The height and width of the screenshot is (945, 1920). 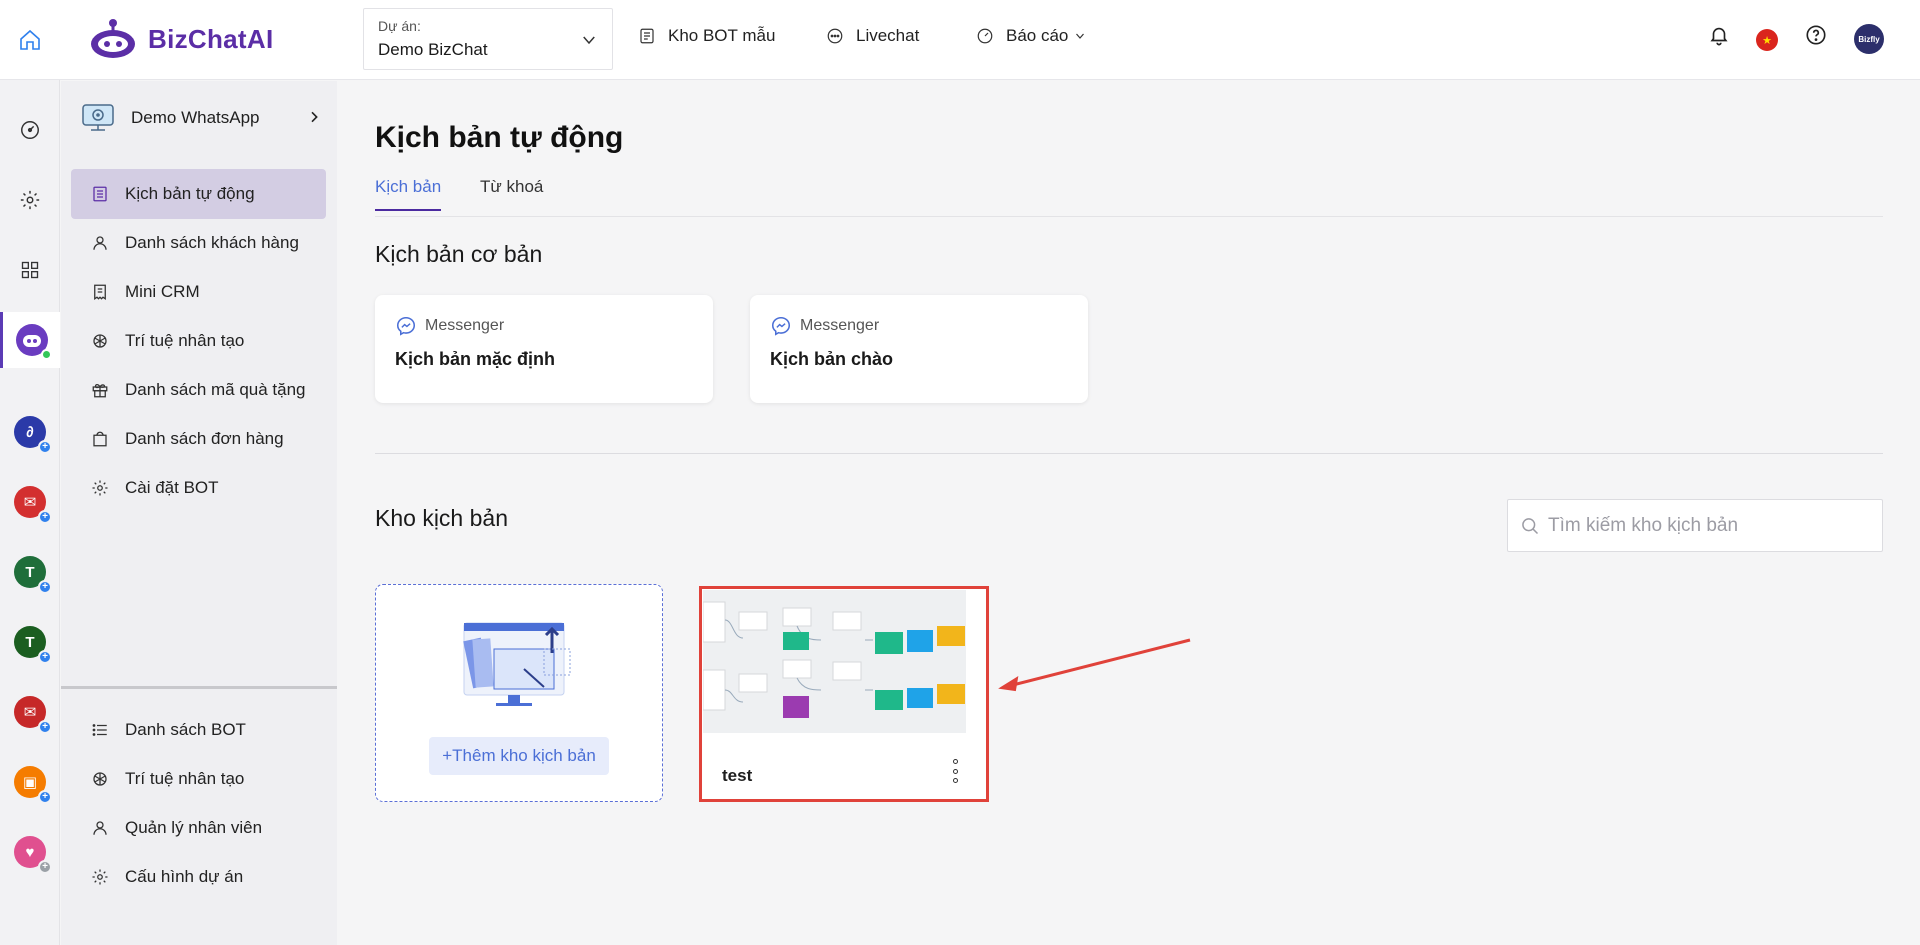 I want to click on library-script-card: test, so click(x=844, y=694).